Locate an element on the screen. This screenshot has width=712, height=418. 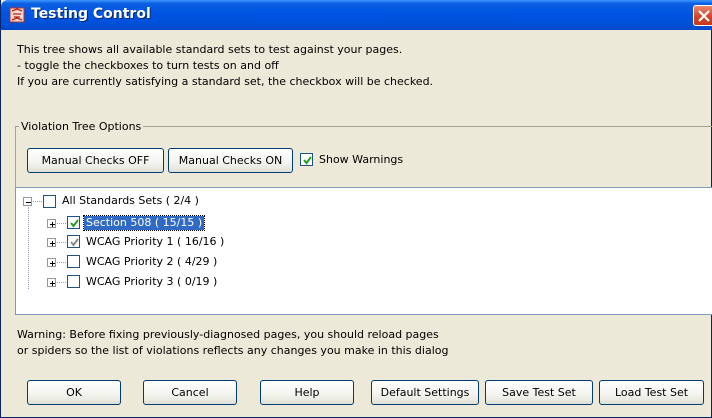
tree-node-wcag-priority-3: WCAG Priority 3 ( 0/19 ) is located at coordinates (151, 282).